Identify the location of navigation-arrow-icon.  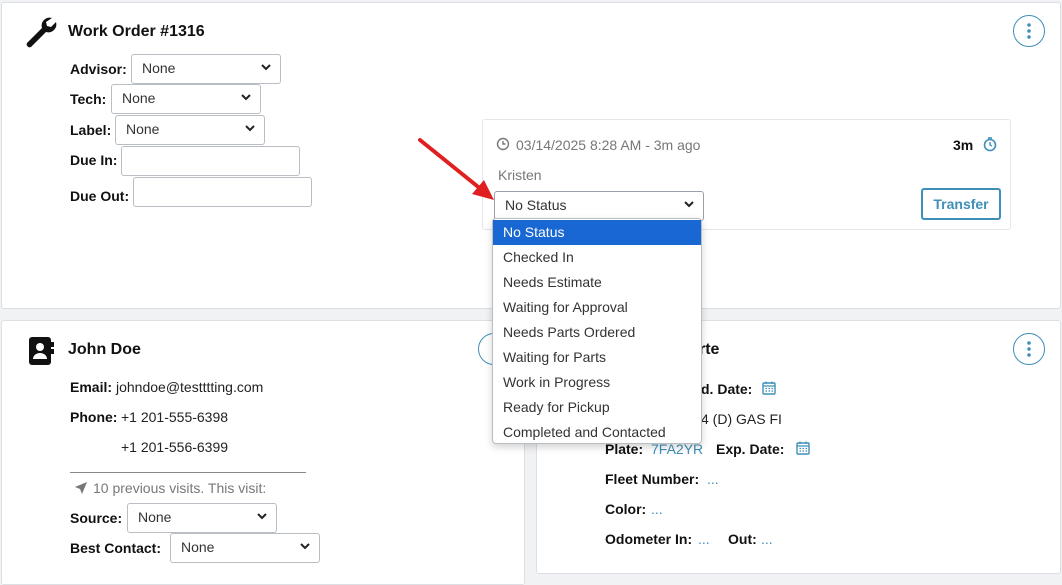
(81, 488).